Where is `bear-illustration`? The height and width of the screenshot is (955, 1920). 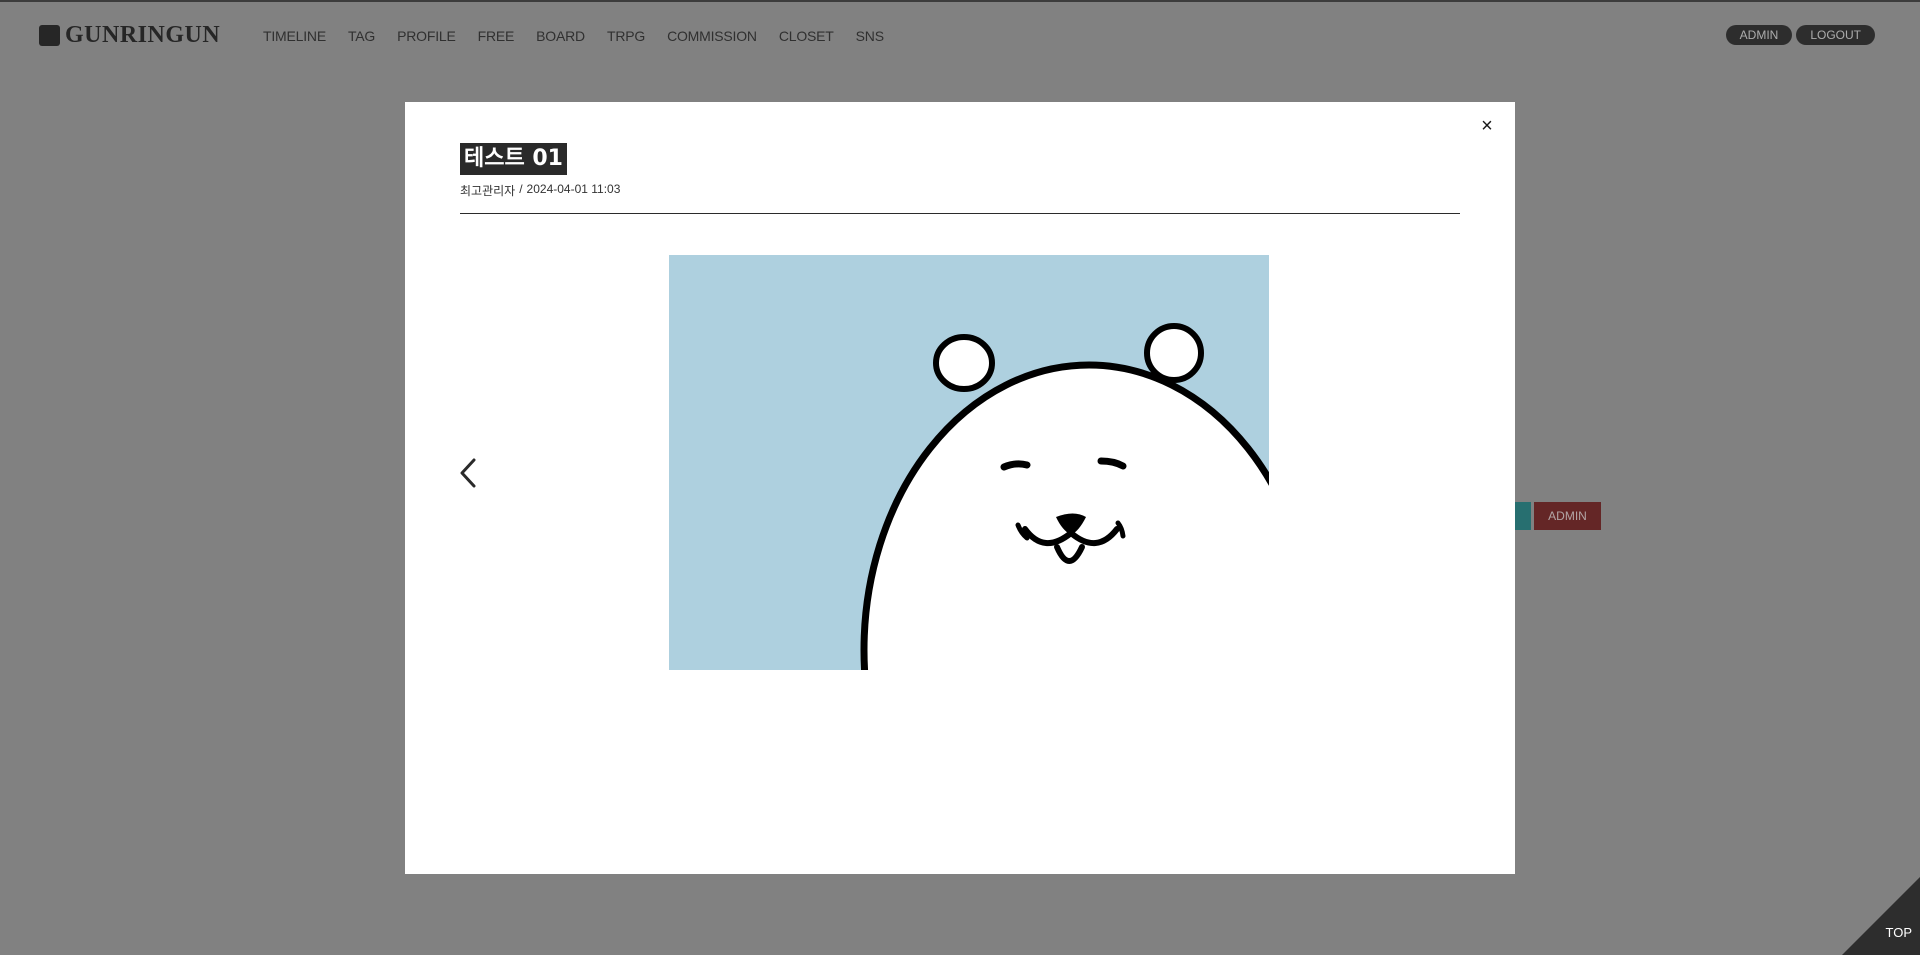
bear-illustration is located at coordinates (969, 462).